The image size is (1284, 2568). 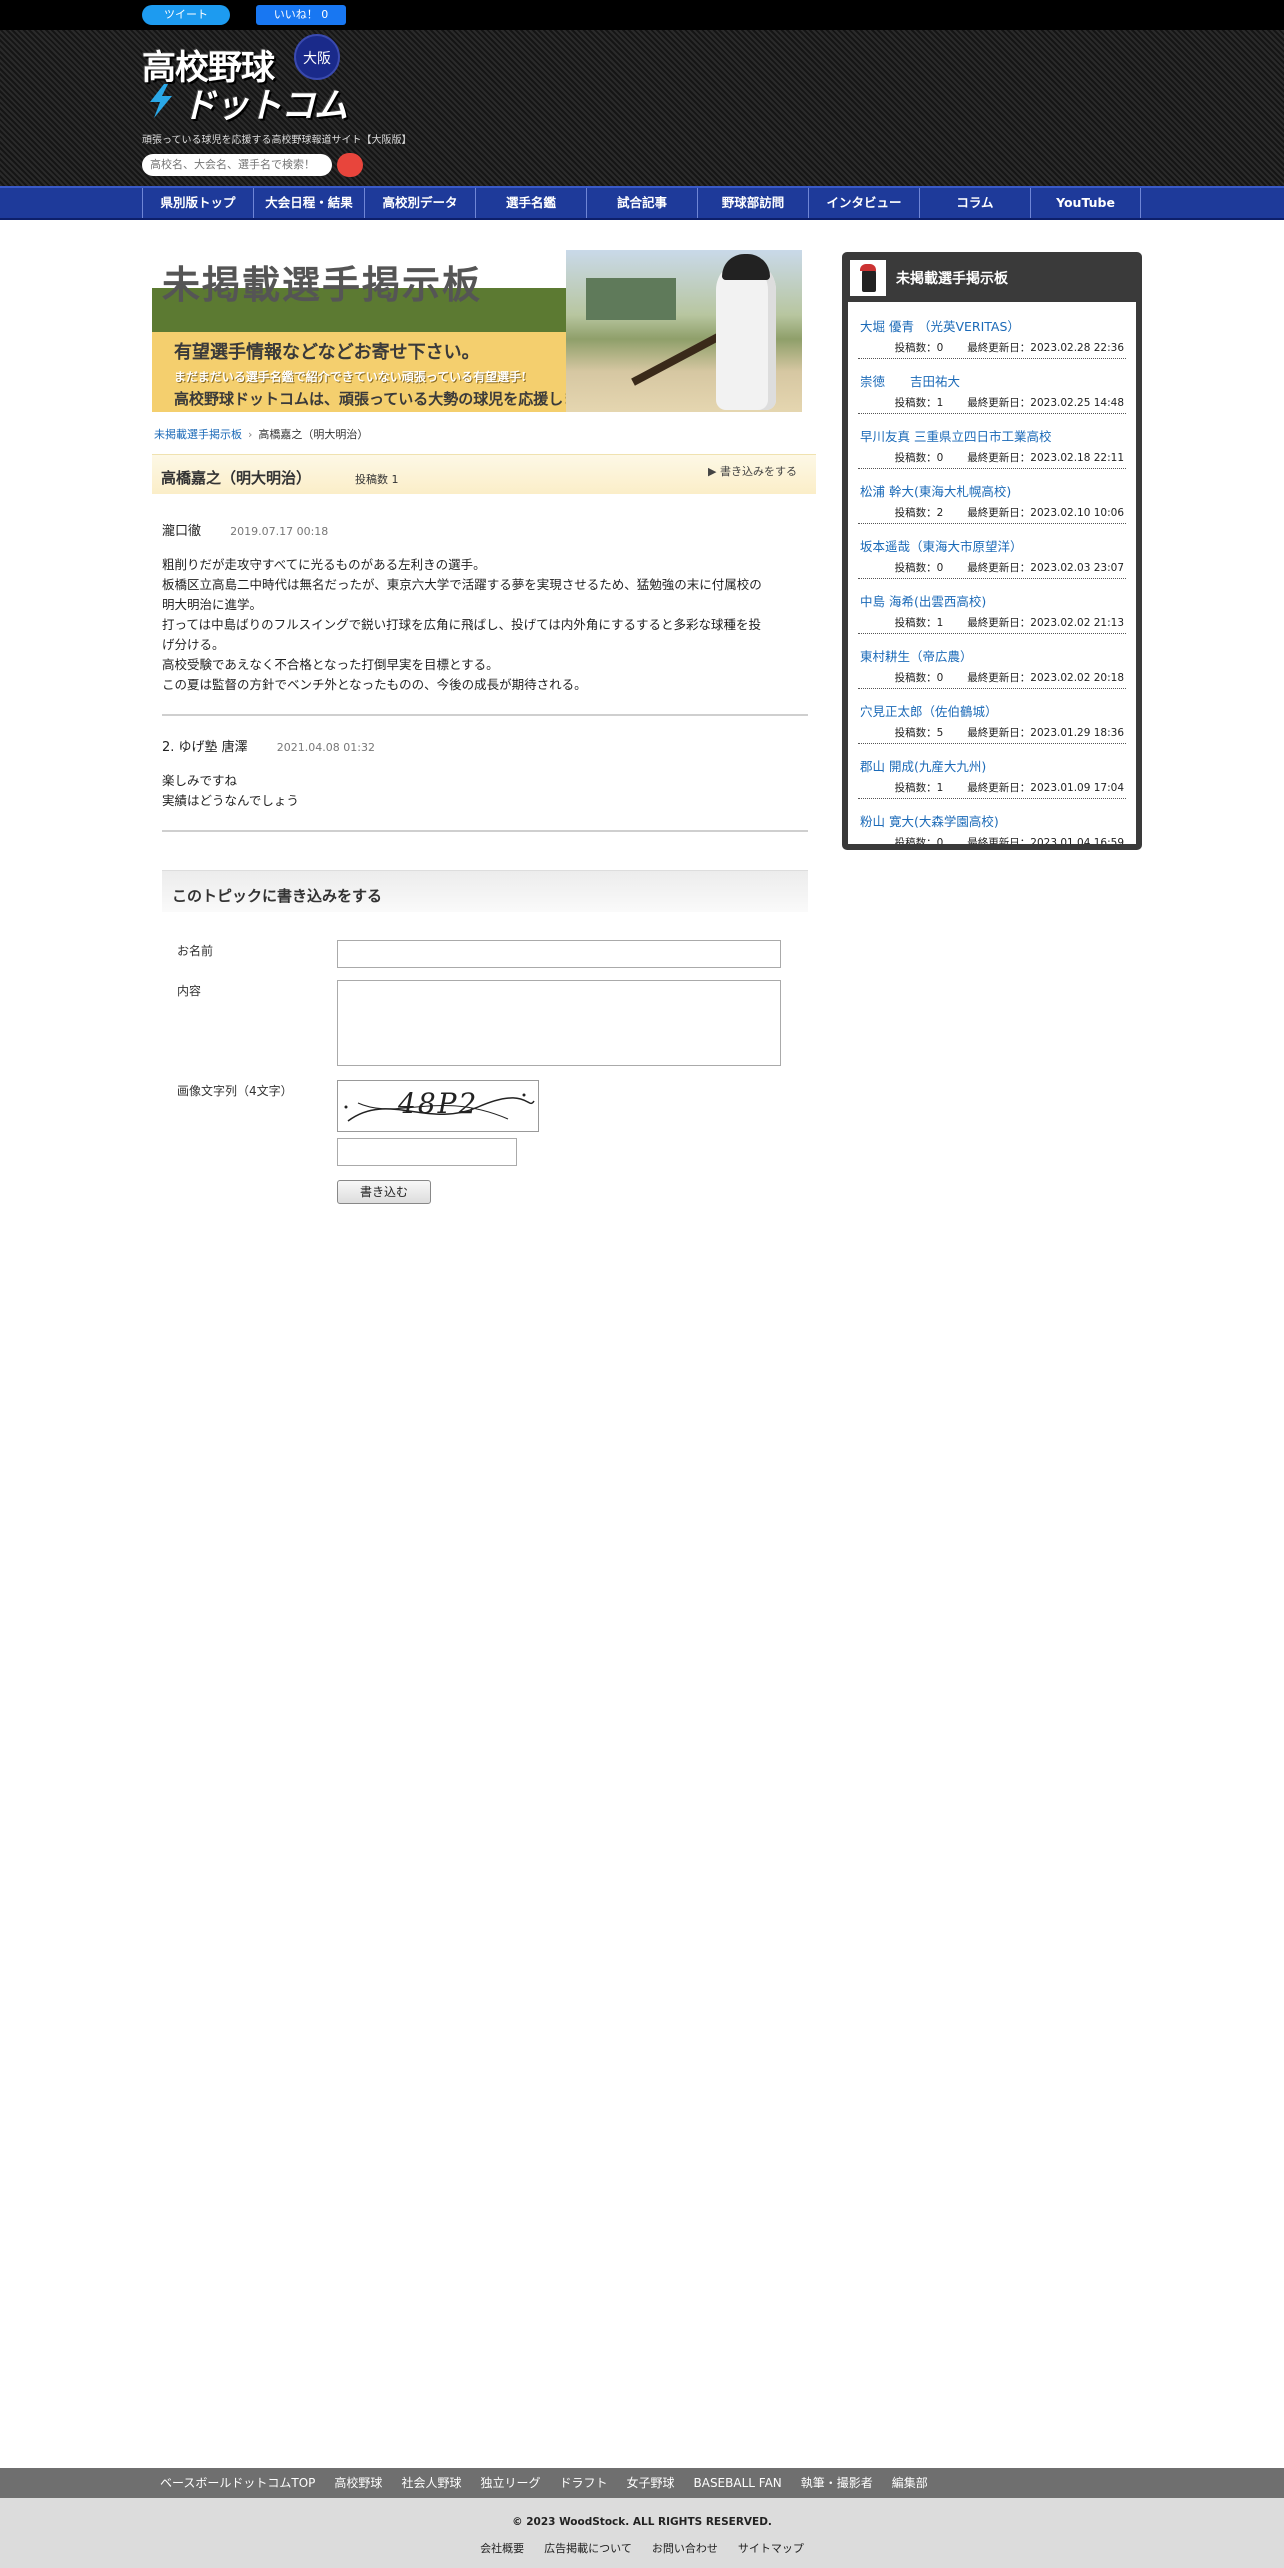 I want to click on footer-nav-item: BASEBALL FAN, so click(x=738, y=2483).